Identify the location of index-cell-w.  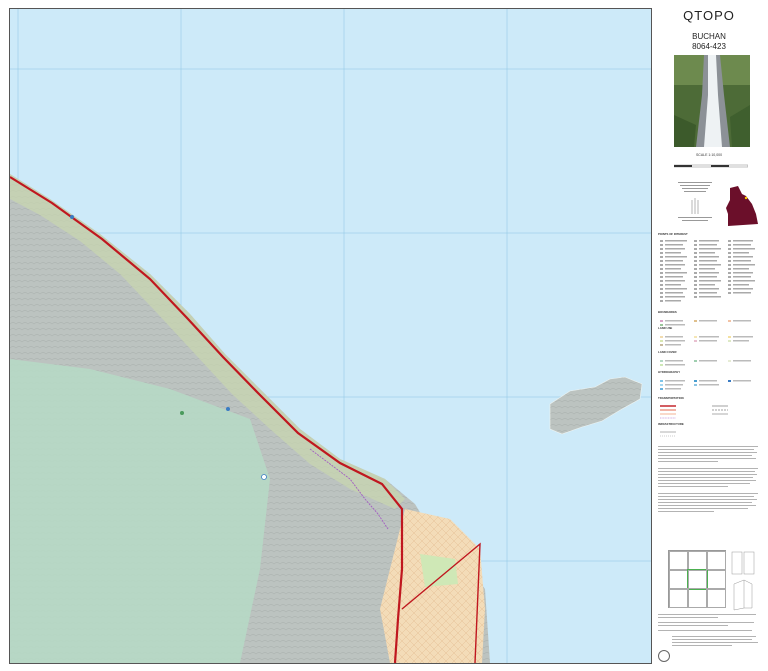
(679, 579).